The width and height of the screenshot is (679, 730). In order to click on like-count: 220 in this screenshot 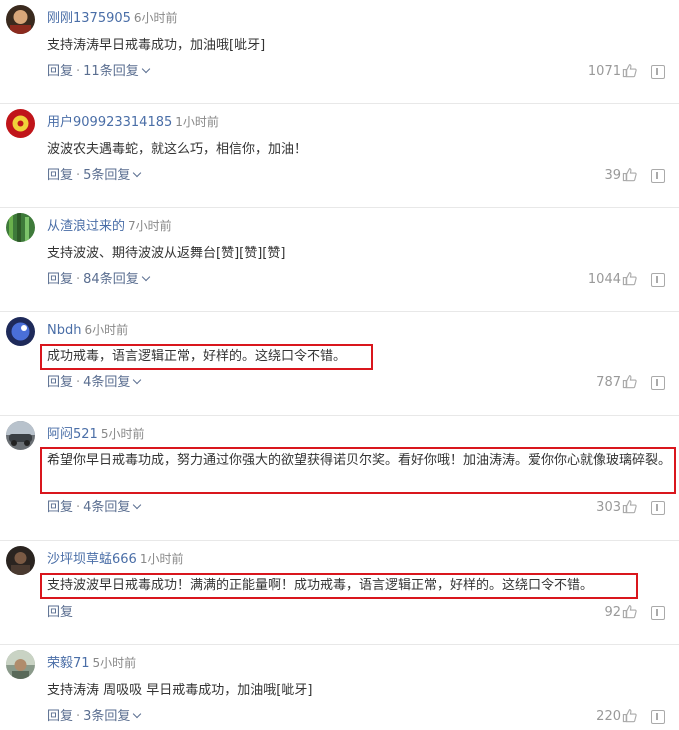, I will do `click(608, 716)`.